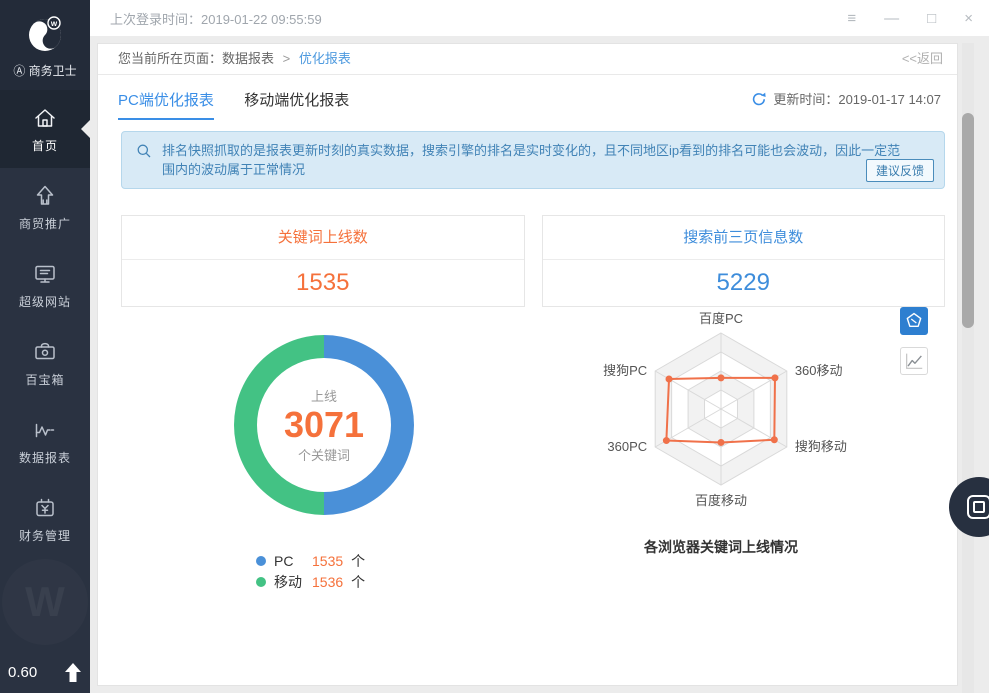 Image resolution: width=989 pixels, height=693 pixels. Describe the element at coordinates (743, 261) in the screenshot. I see `stat-card-top3-info: 搜索前三页信息数 5229` at that location.